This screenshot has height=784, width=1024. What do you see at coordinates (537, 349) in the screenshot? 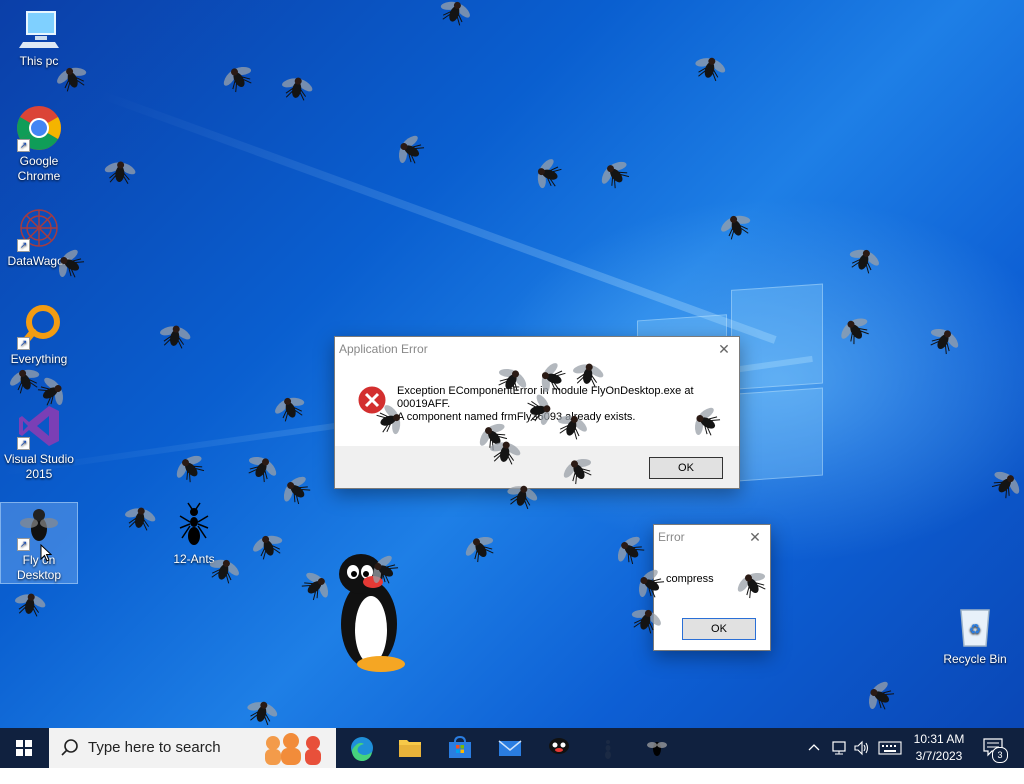
I see `dialog-titlebar: Application Error ✕` at bounding box center [537, 349].